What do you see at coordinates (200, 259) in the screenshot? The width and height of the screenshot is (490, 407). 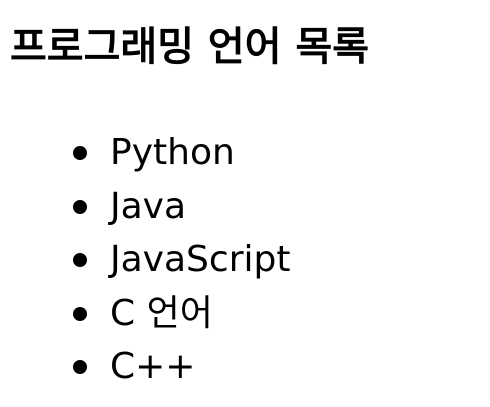 I see `list-item-label: JavaScript` at bounding box center [200, 259].